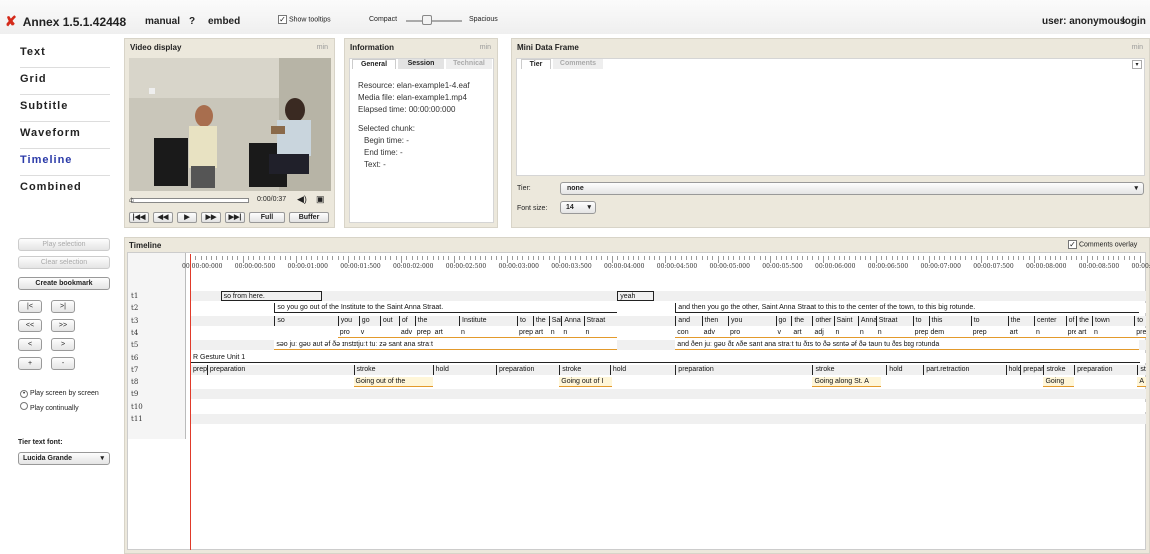  What do you see at coordinates (469, 64) in the screenshot?
I see `tab-technical: Technical` at bounding box center [469, 64].